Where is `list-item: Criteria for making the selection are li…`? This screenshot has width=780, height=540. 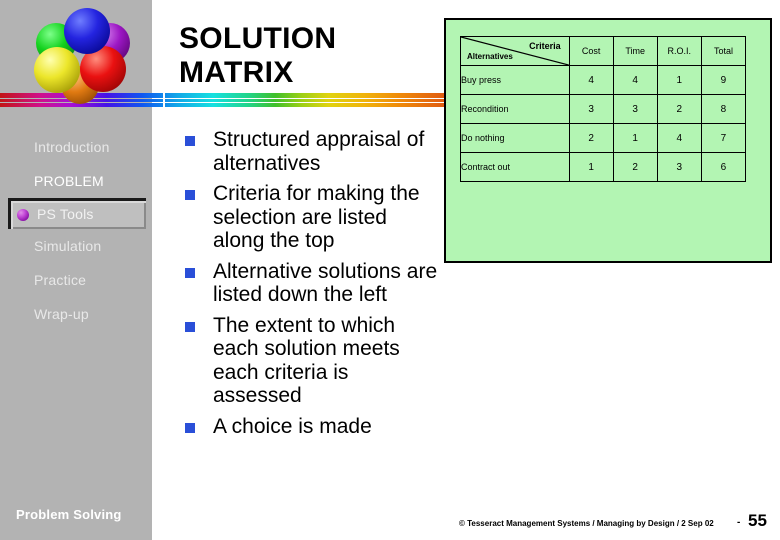 list-item: Criteria for making the selection are li… is located at coordinates (310, 217).